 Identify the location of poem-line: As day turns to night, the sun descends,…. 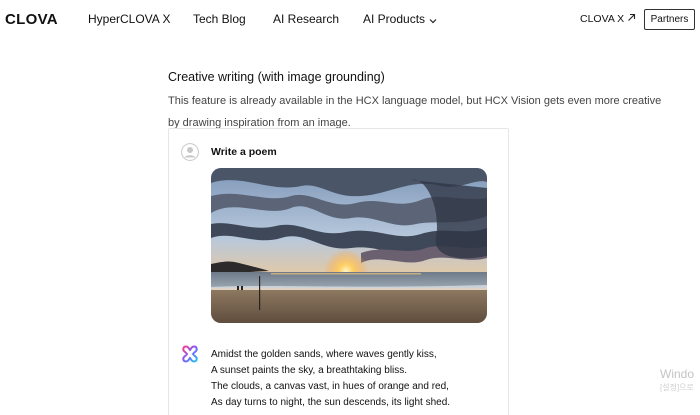
(331, 402).